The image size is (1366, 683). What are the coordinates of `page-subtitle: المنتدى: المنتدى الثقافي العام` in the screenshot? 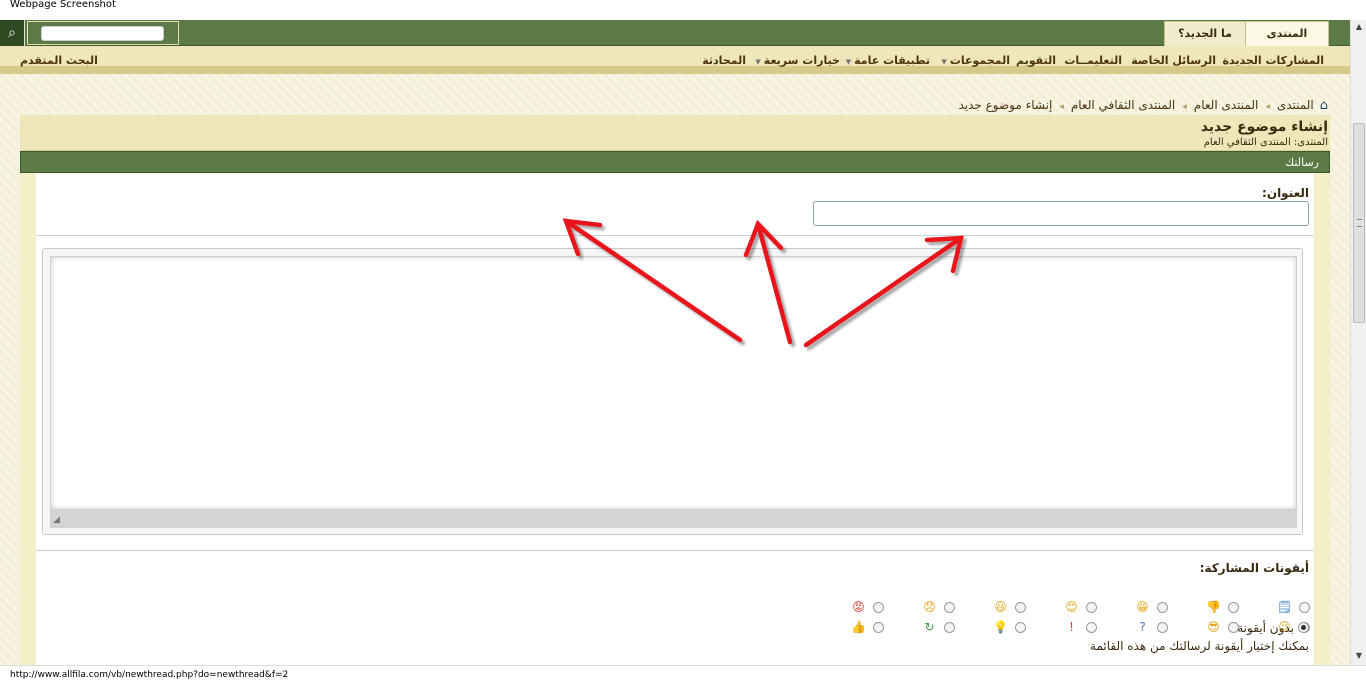 It's located at (1265, 142).